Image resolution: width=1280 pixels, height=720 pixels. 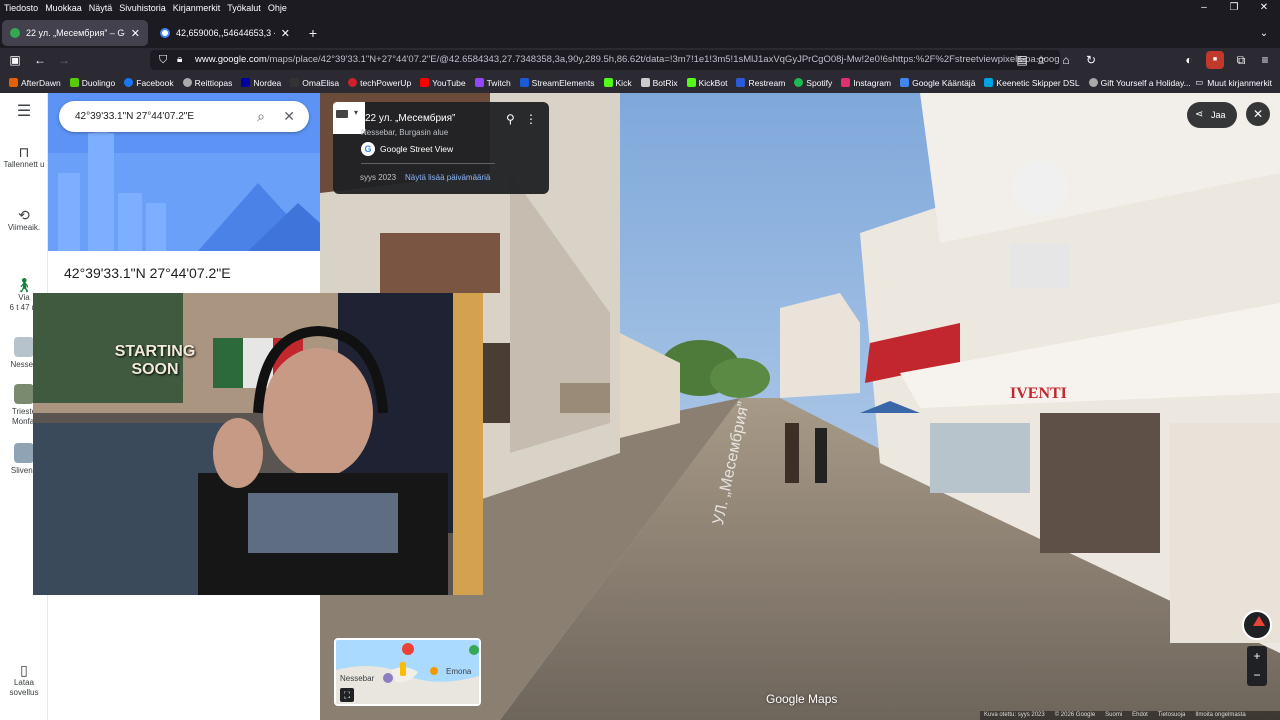 What do you see at coordinates (24, 157) in the screenshot?
I see `rail-saved: ⊓ Tallennett u` at bounding box center [24, 157].